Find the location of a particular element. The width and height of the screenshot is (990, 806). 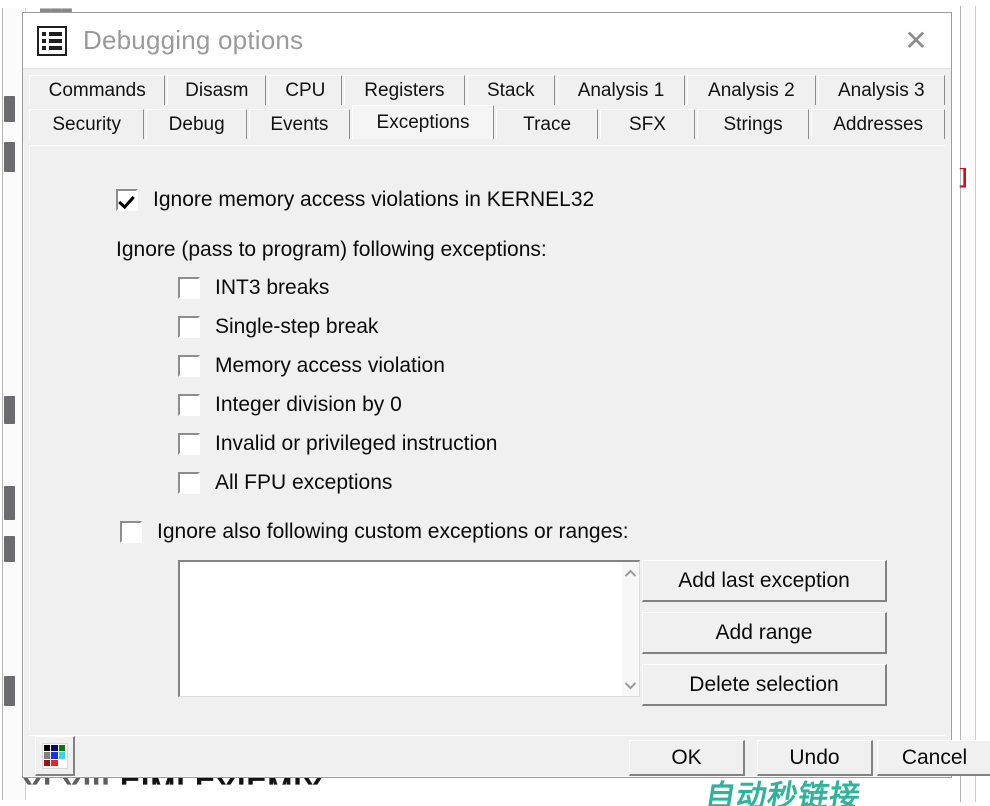

checkbox-memory-access-violation is located at coordinates (189, 366).